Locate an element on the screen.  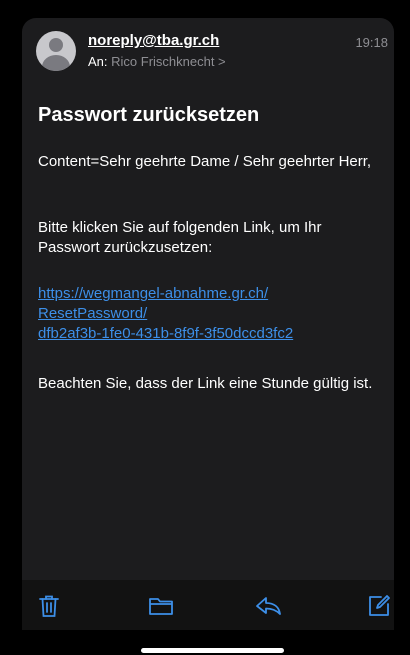
link-line-1: https://wegmangel-abnahme.gr.ch/ is located at coordinates (210, 294).